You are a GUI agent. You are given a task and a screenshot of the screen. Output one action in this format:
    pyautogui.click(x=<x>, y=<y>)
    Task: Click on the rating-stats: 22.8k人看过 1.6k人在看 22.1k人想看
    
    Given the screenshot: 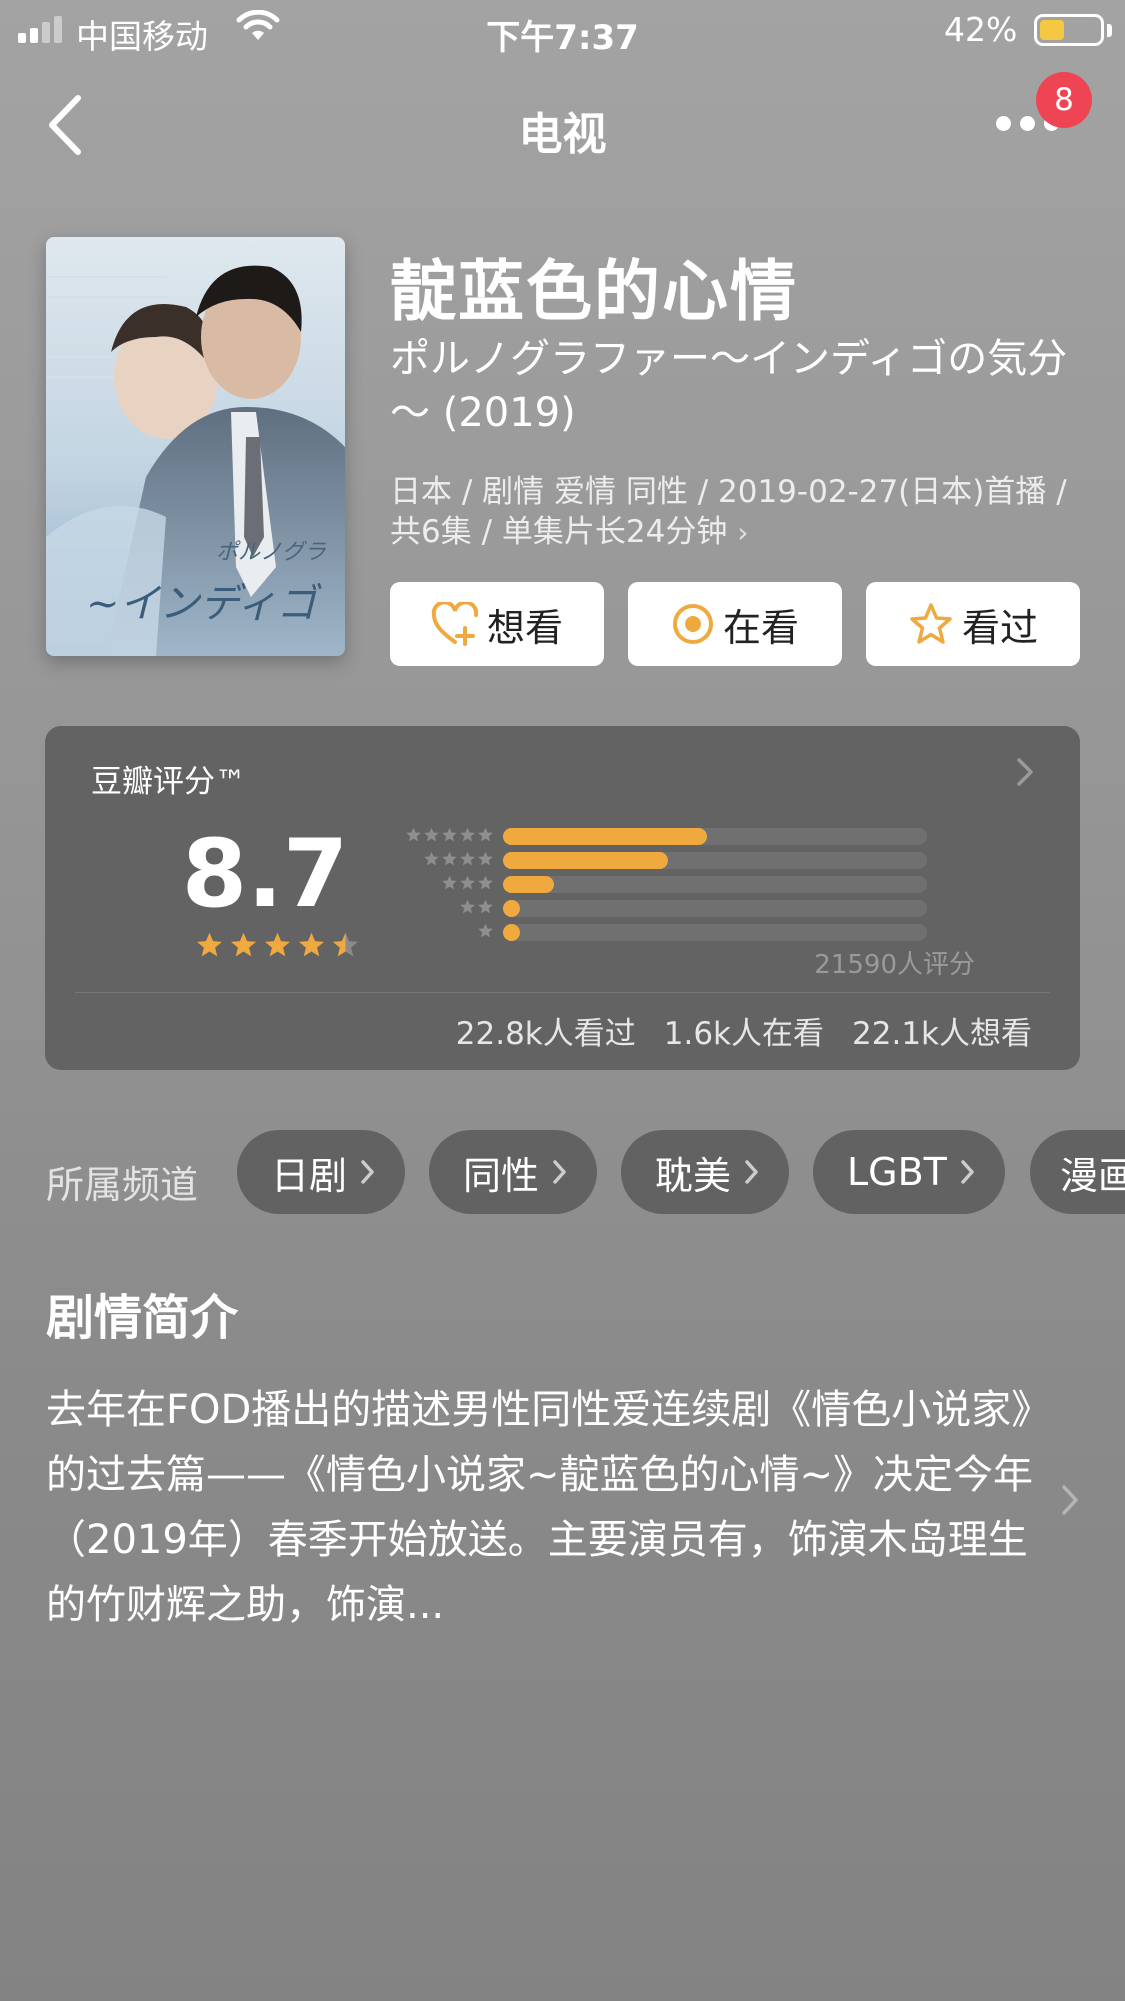 What is the action you would take?
    pyautogui.click(x=744, y=1030)
    